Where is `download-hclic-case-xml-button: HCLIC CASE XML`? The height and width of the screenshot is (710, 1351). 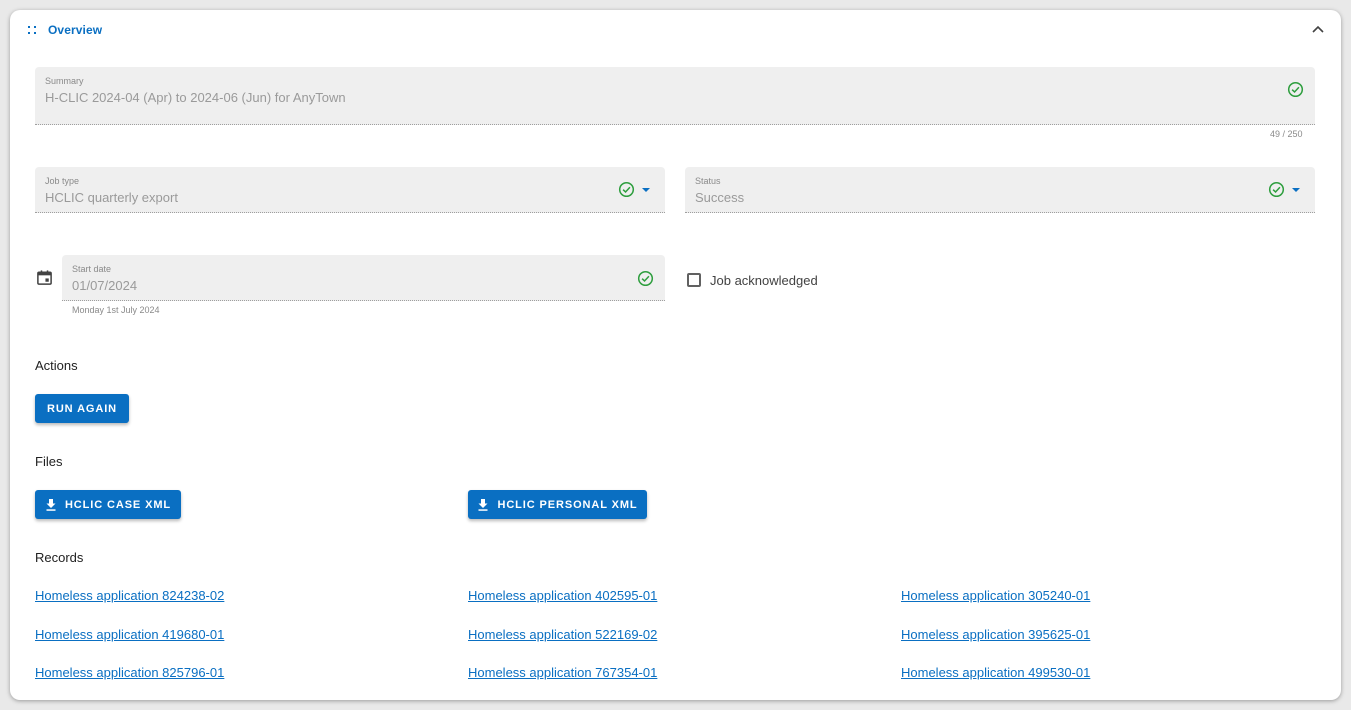 download-hclic-case-xml-button: HCLIC CASE XML is located at coordinates (108, 504).